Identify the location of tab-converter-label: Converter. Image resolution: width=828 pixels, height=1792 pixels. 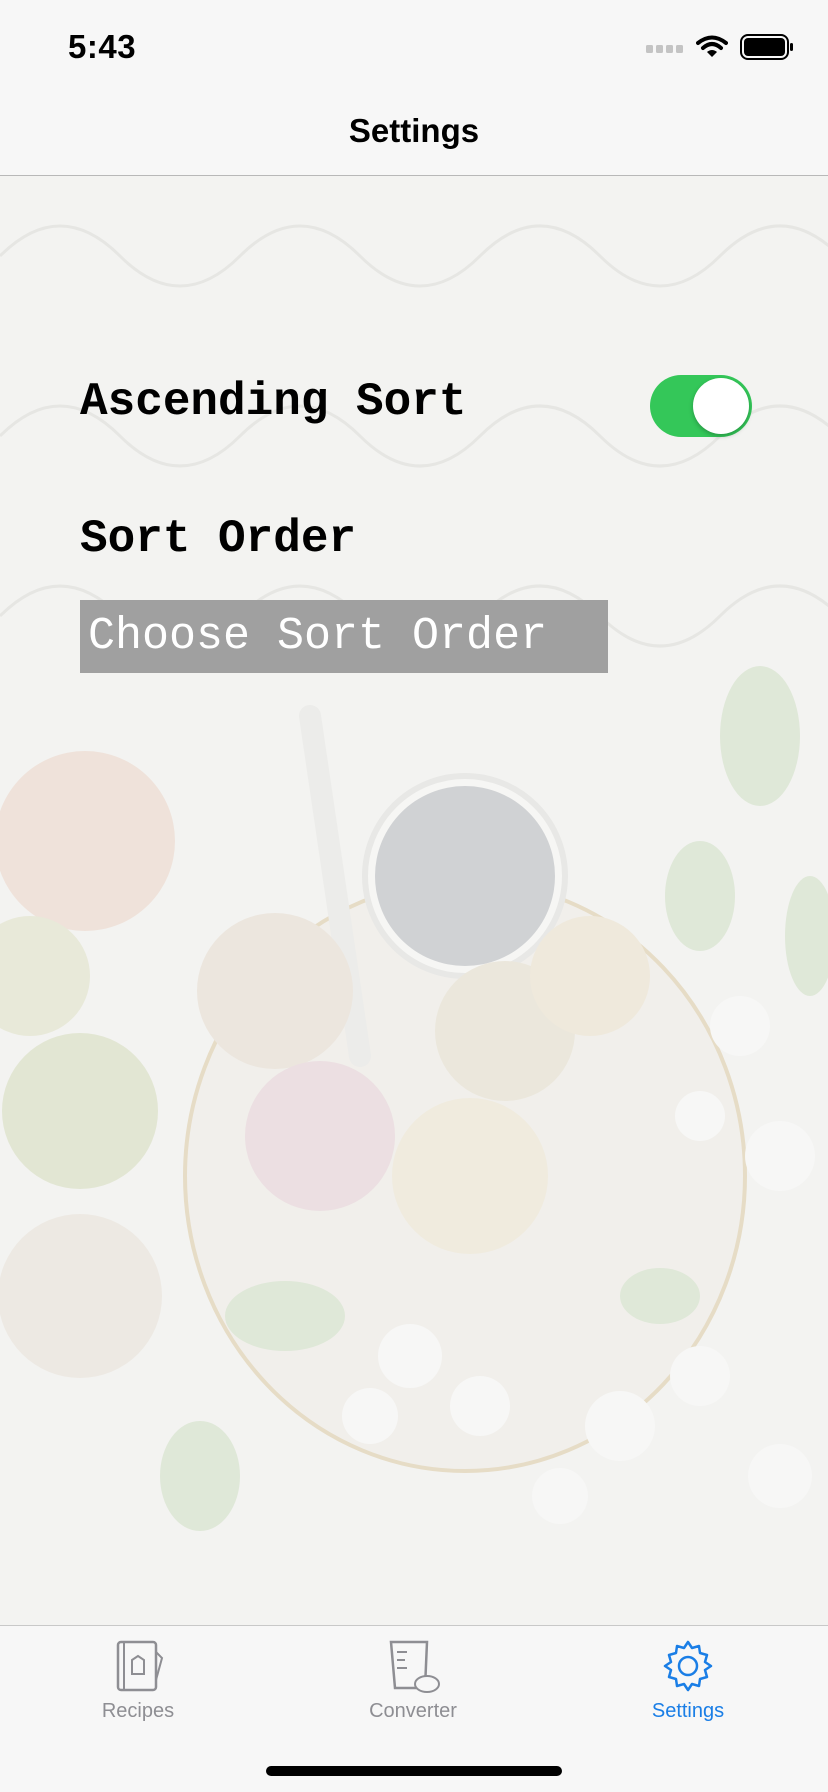
(413, 1711).